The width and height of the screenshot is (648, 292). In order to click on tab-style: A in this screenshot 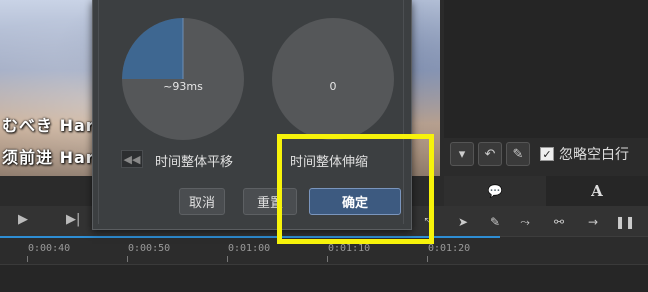, I will do `click(597, 191)`.